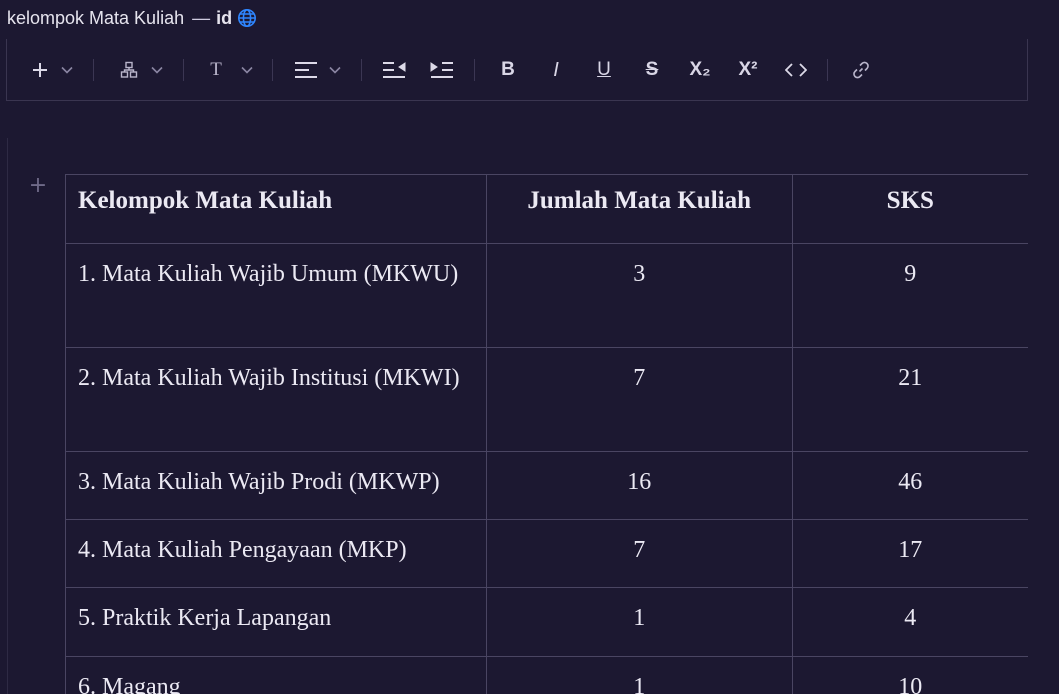 The image size is (1059, 694). What do you see at coordinates (40, 70) in the screenshot?
I see `plus-icon` at bounding box center [40, 70].